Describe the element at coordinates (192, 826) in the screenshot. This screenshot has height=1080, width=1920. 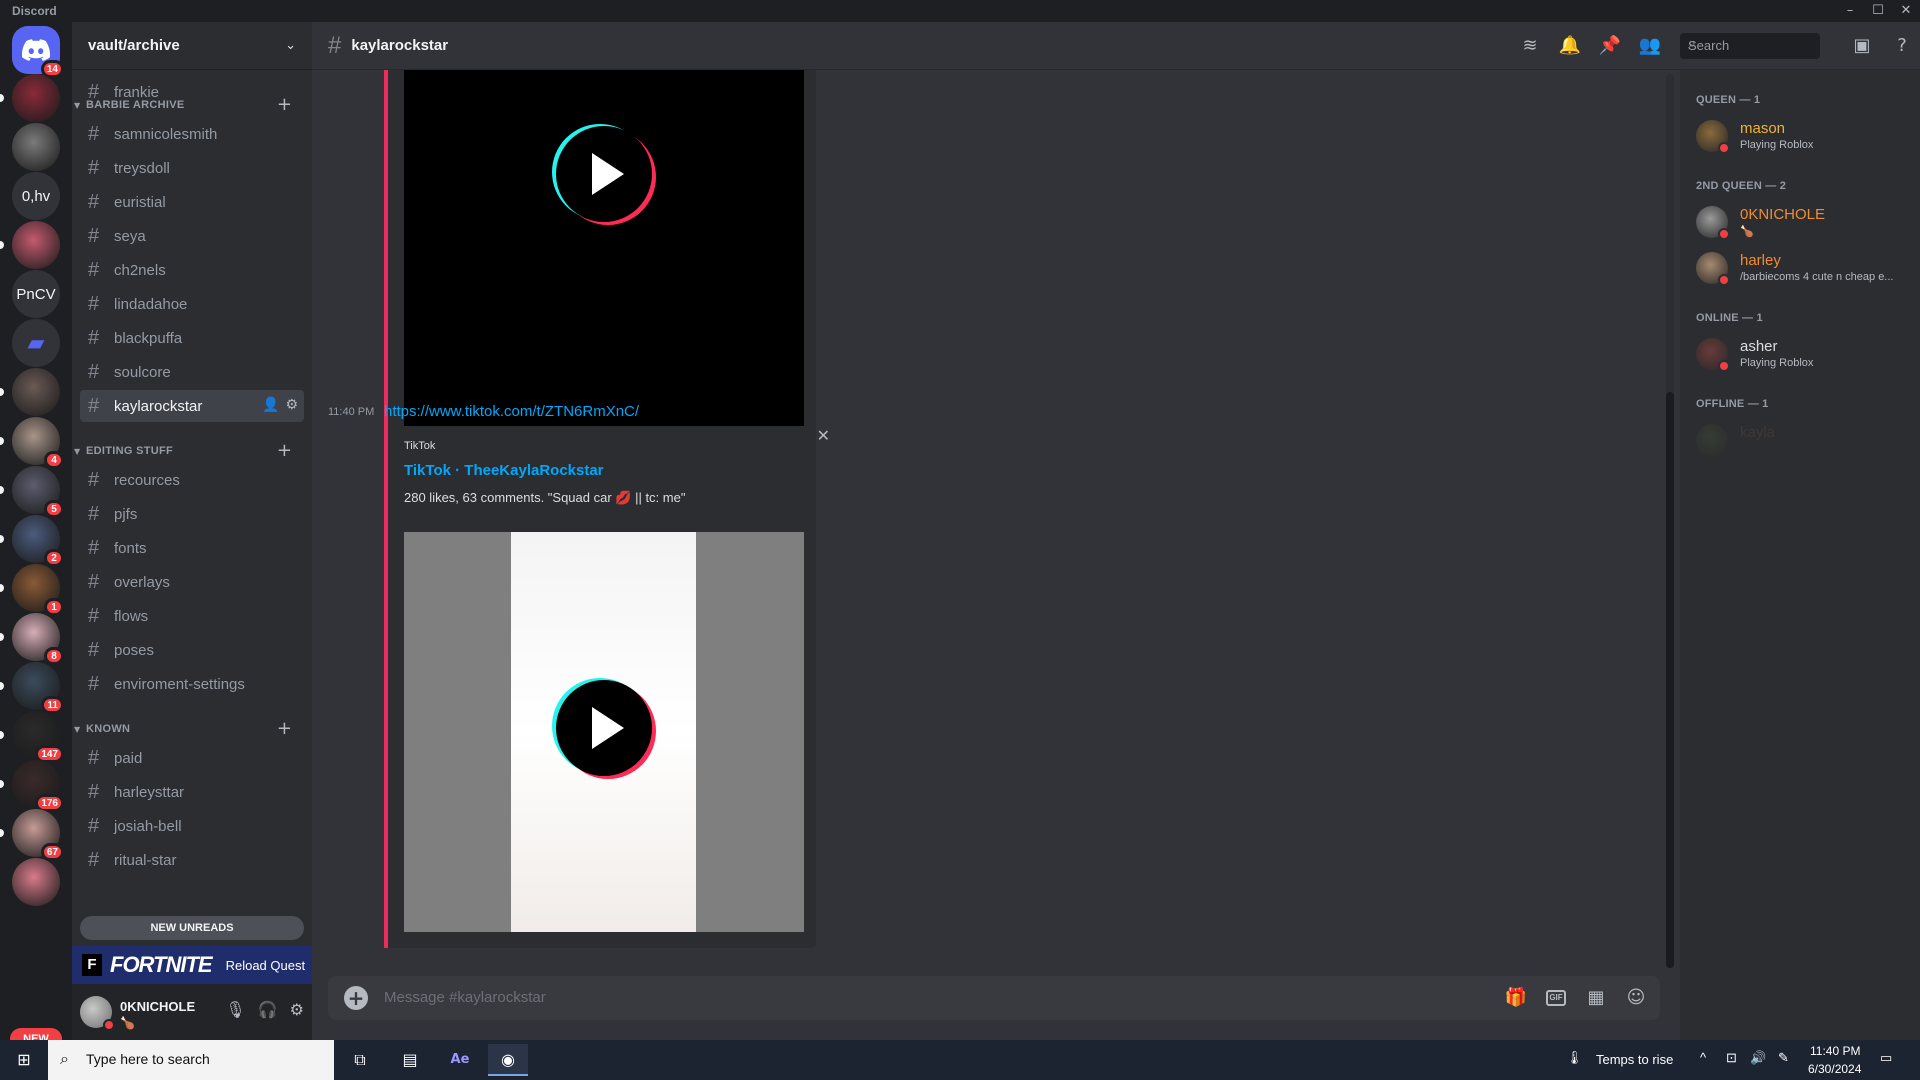
I see `channel-josiah-bell: # josiah-bell` at that location.